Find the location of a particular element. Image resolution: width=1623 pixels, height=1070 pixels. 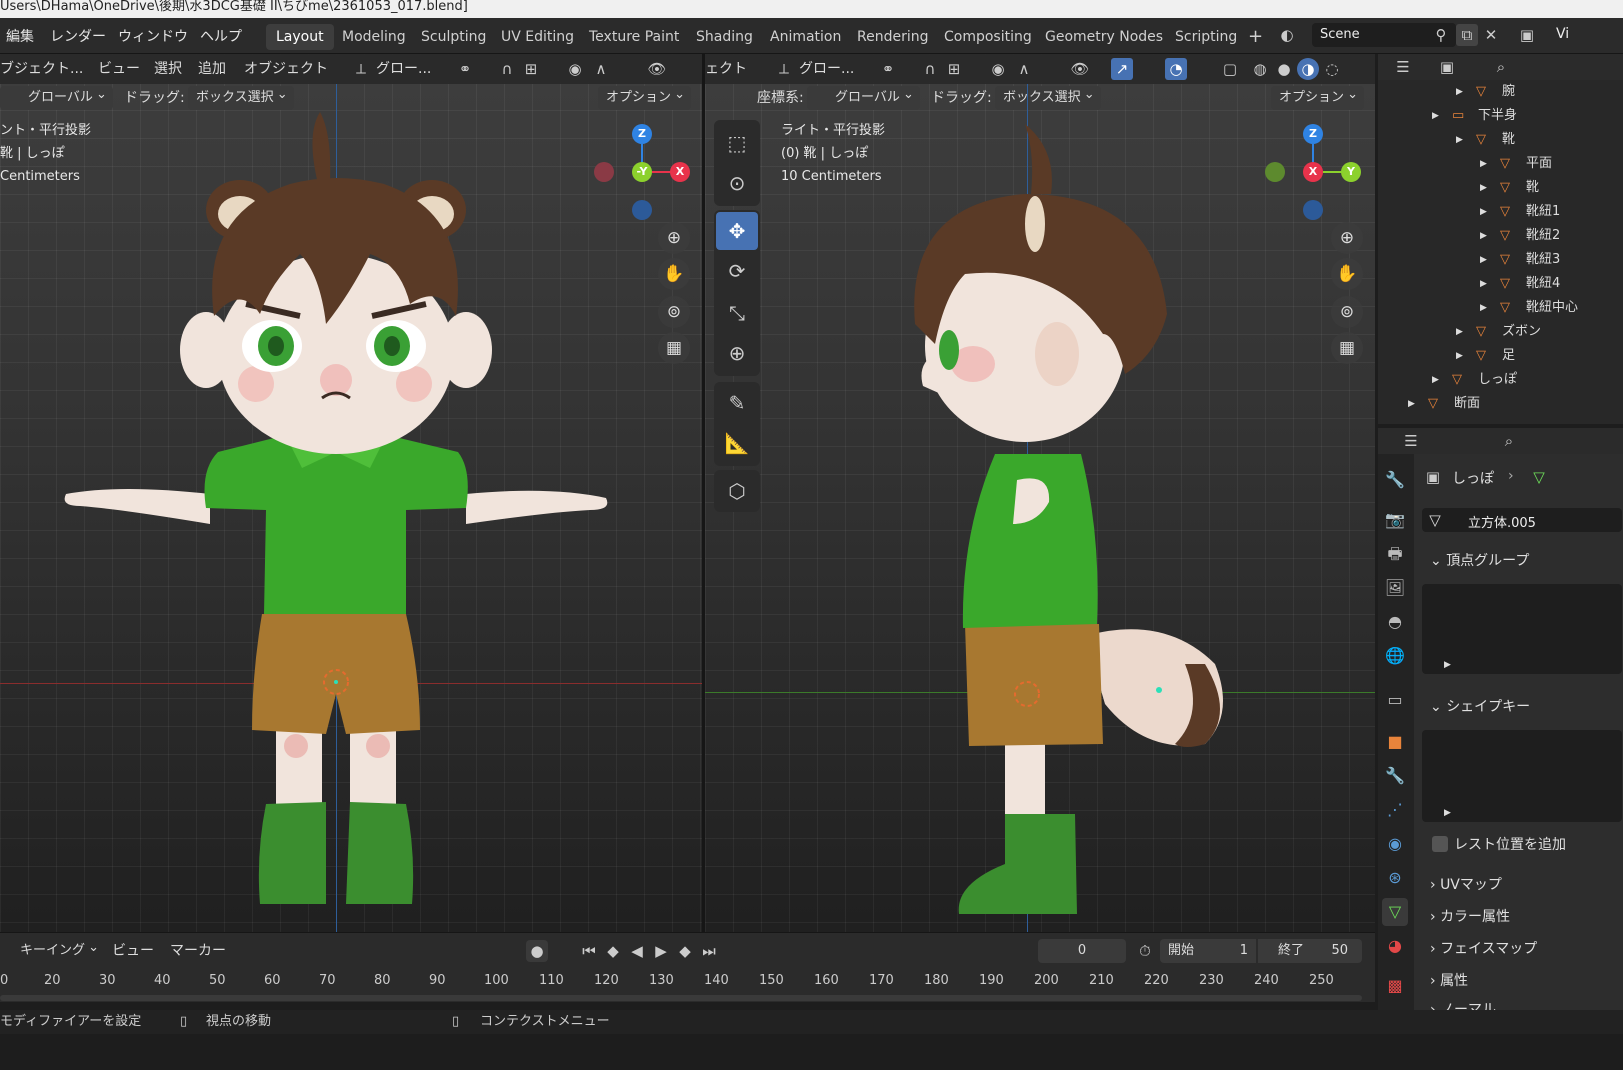

shape-keys-panel: ⌄ シェイプキー is located at coordinates (1480, 706).